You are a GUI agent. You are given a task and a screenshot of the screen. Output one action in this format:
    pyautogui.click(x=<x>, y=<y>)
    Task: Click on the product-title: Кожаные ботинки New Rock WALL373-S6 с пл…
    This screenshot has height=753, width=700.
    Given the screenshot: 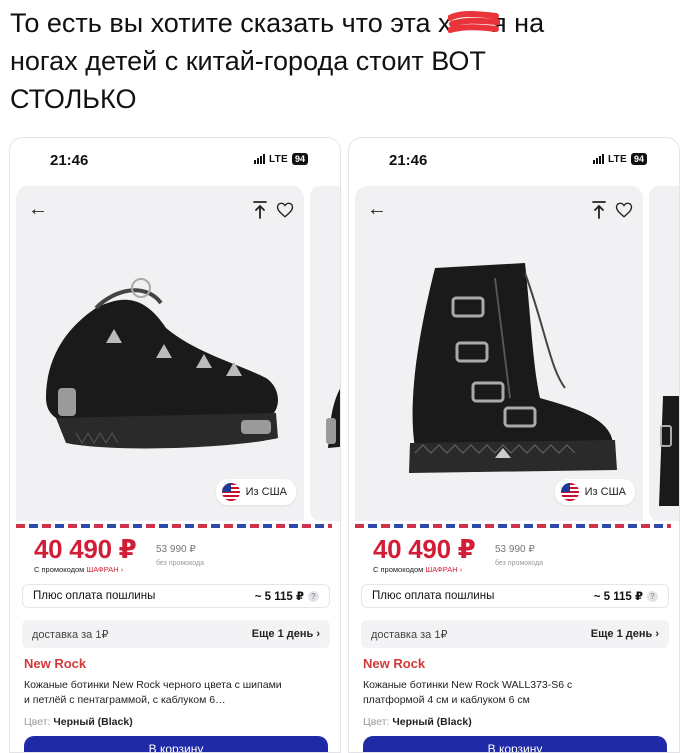 What is the action you would take?
    pyautogui.click(x=468, y=692)
    